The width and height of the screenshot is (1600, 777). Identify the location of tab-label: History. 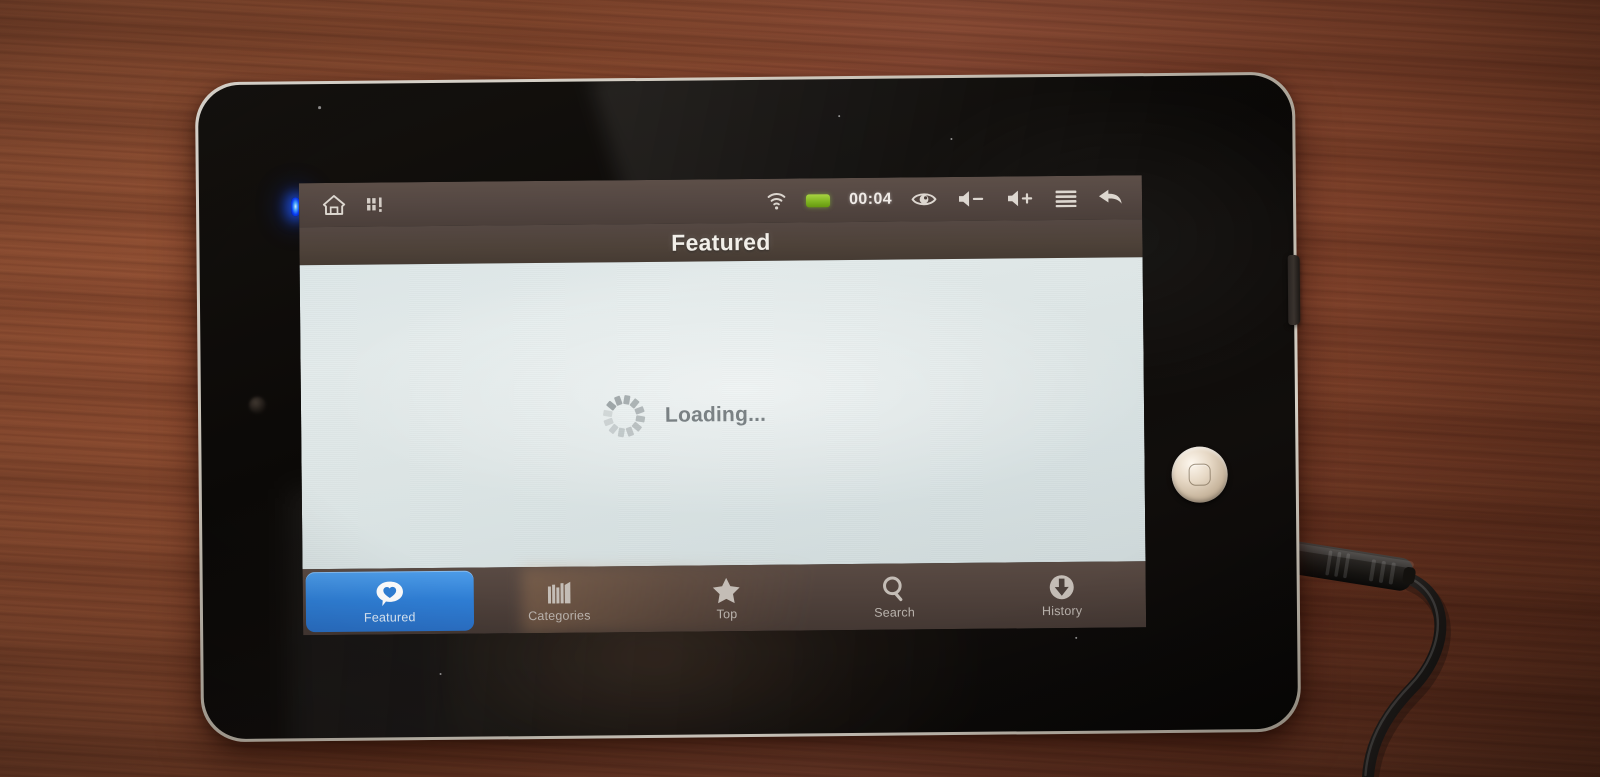
(1062, 610).